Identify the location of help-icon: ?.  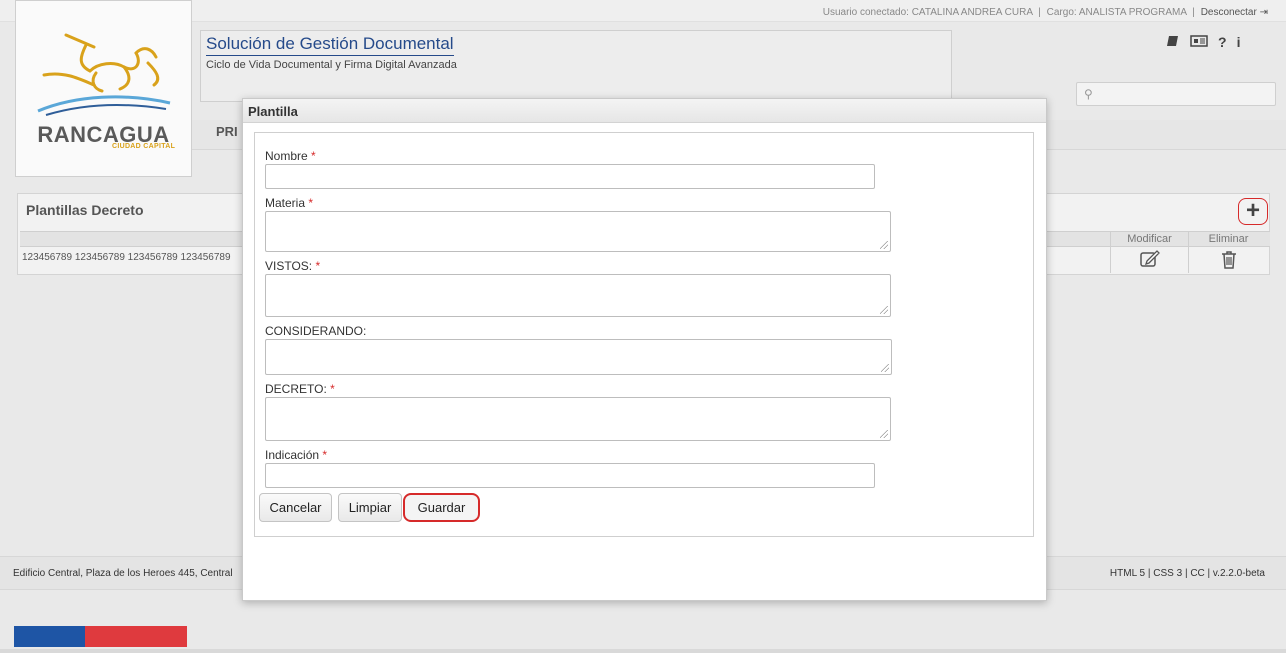
(1222, 42).